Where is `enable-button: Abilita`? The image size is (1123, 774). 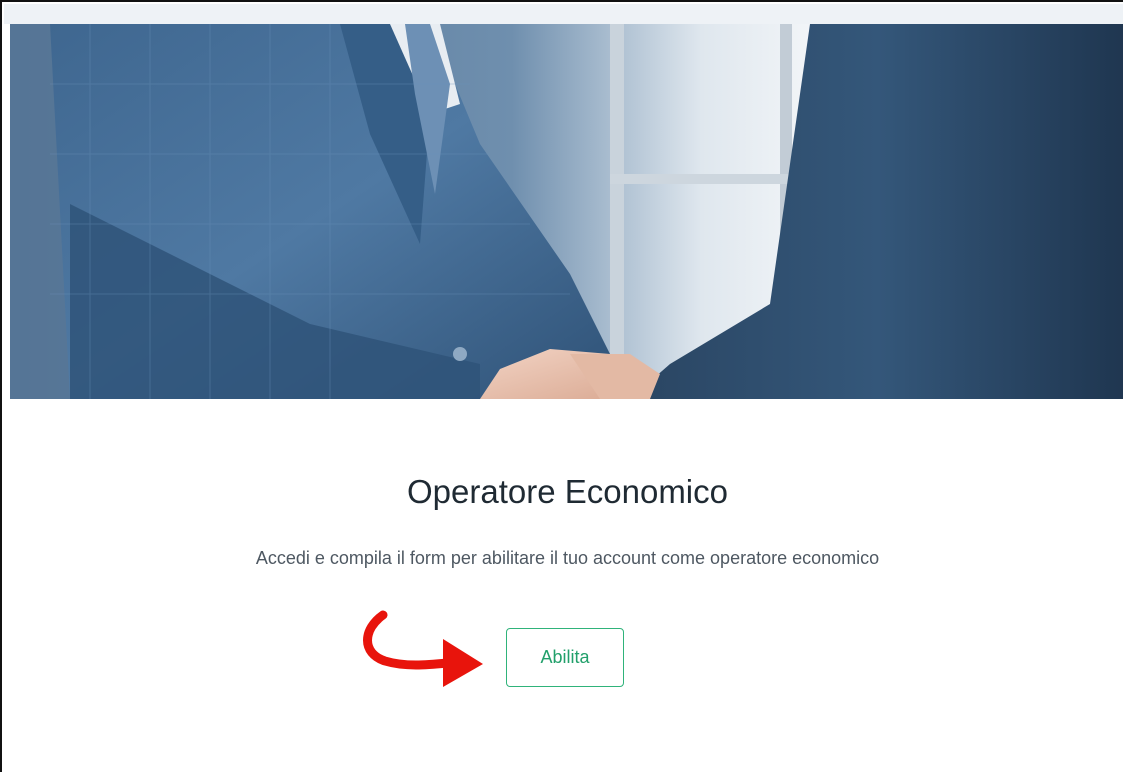
enable-button: Abilita is located at coordinates (565, 657).